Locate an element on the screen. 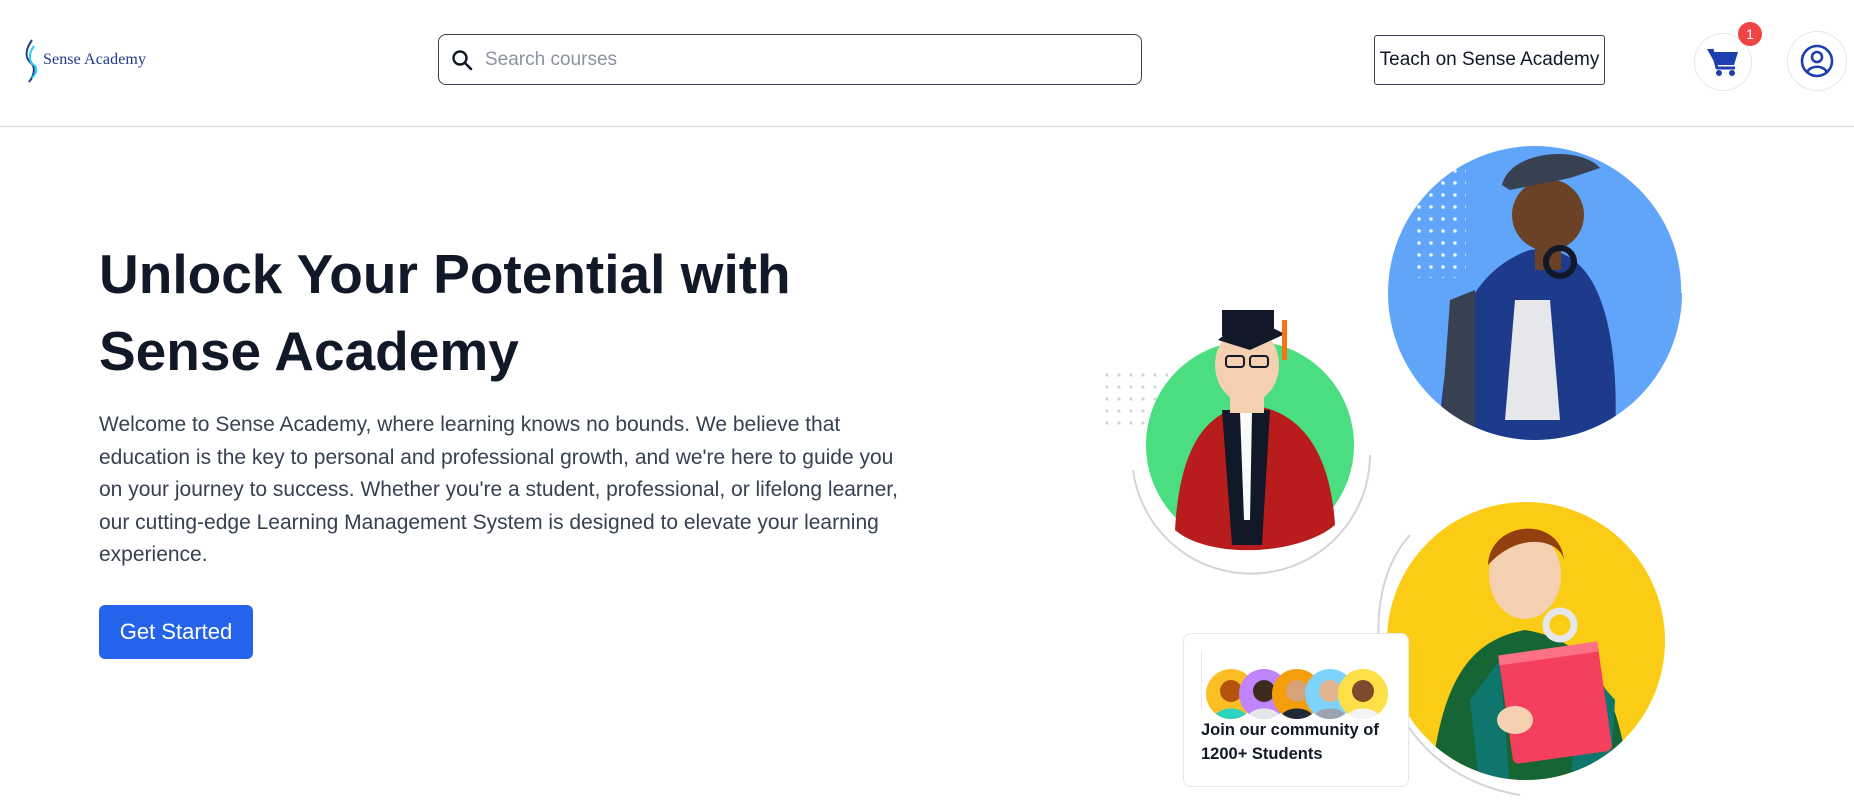 This screenshot has width=1854, height=804. teach-on-sense-academy-button: Teach on Sense Academy is located at coordinates (1489, 60).